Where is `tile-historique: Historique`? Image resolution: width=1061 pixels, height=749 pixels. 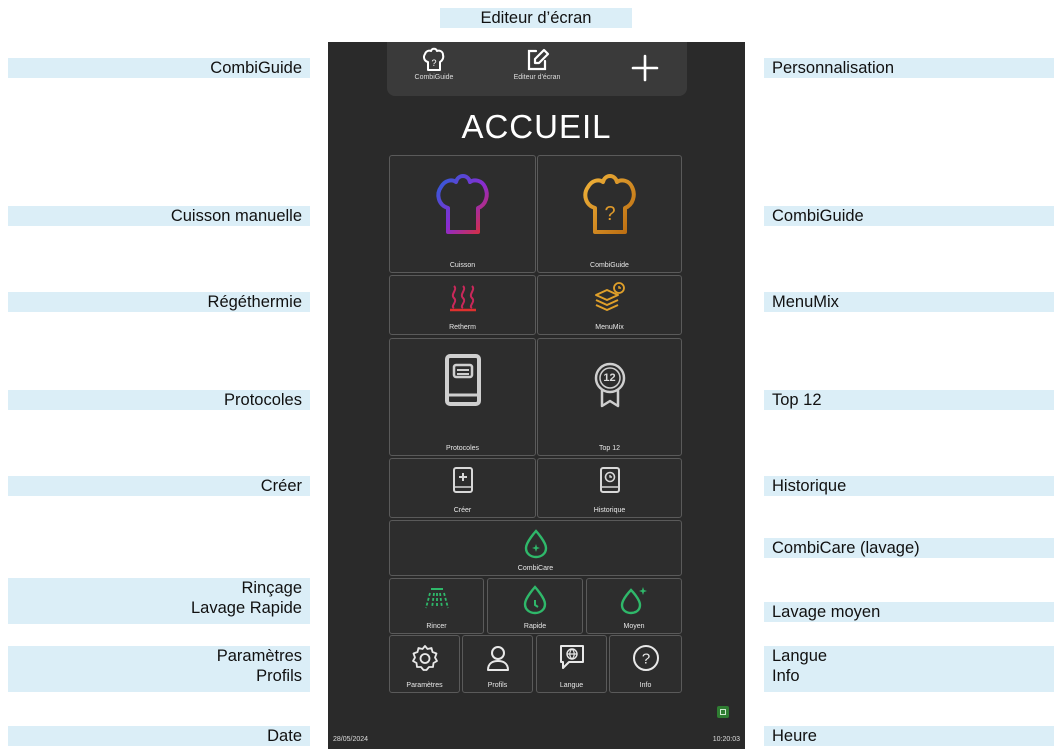
tile-historique: Historique is located at coordinates (609, 488).